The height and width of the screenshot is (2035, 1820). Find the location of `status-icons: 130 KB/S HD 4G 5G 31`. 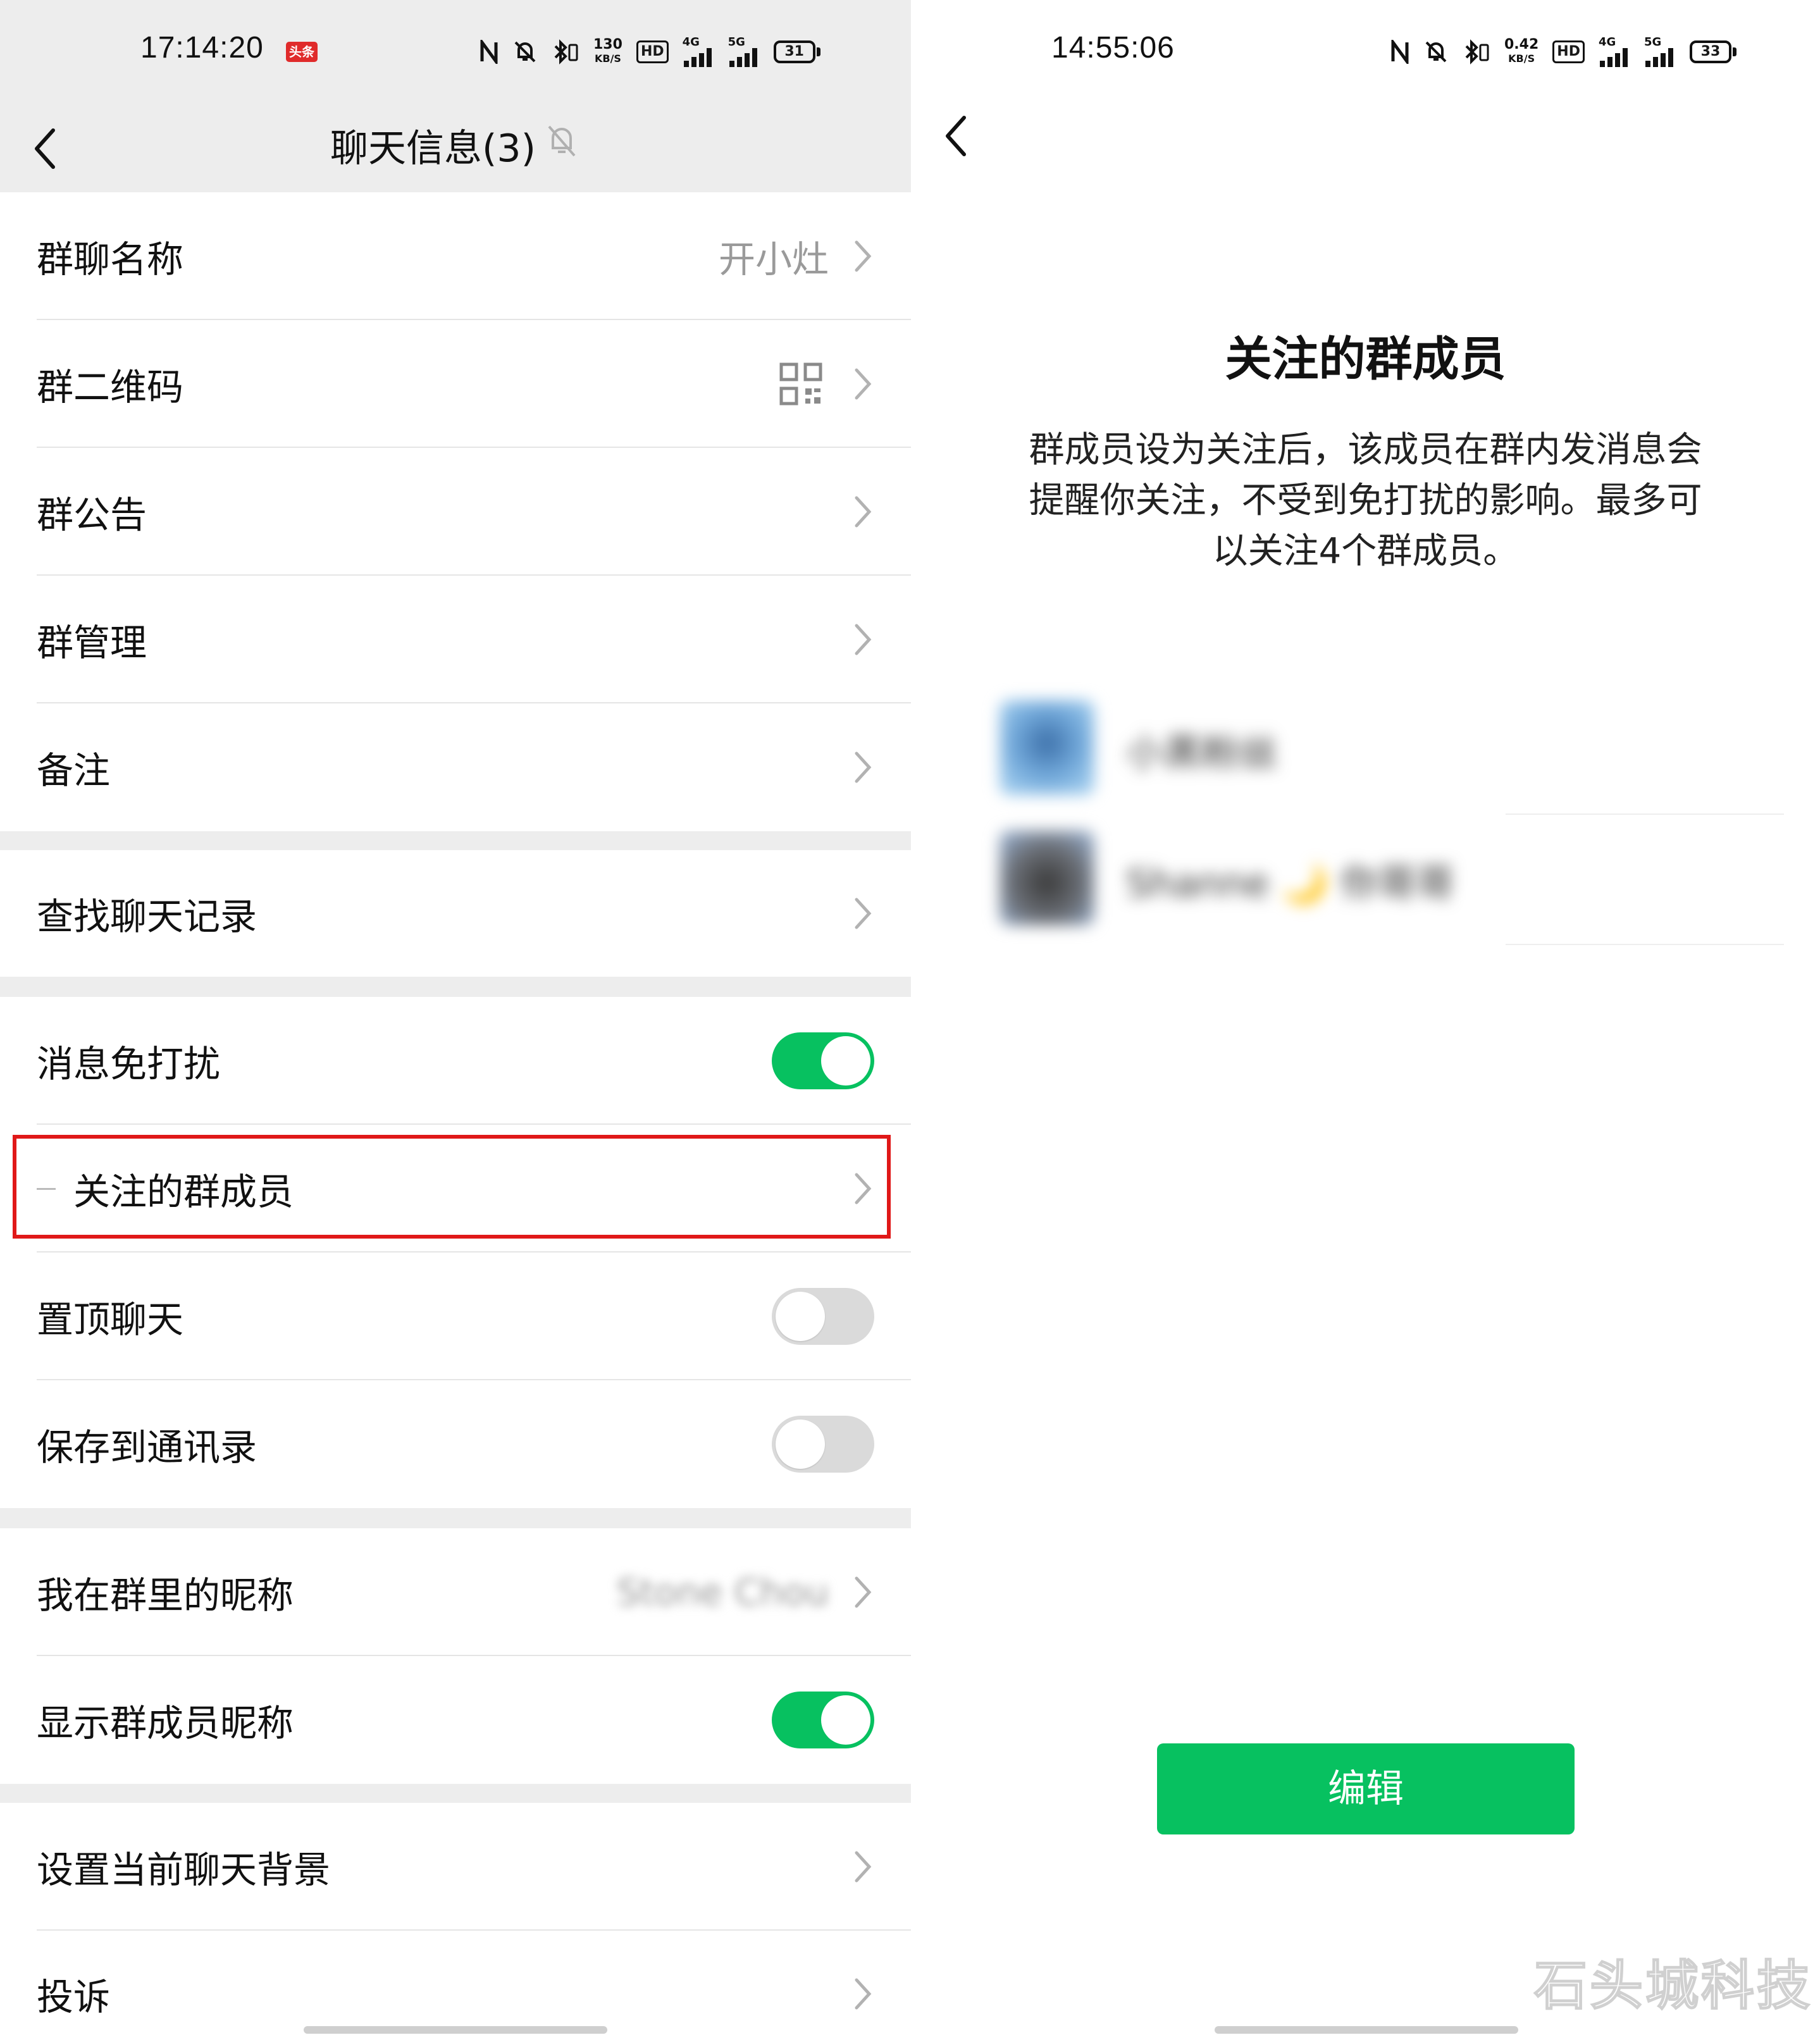

status-icons: 130 KB/S HD 4G 5G 31 is located at coordinates (650, 52).